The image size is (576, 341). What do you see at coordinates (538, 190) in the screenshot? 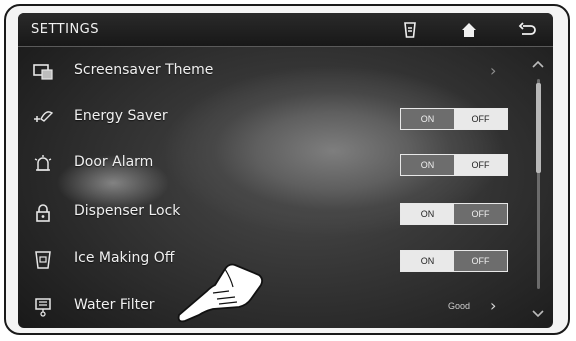
I see `scrollbar` at bounding box center [538, 190].